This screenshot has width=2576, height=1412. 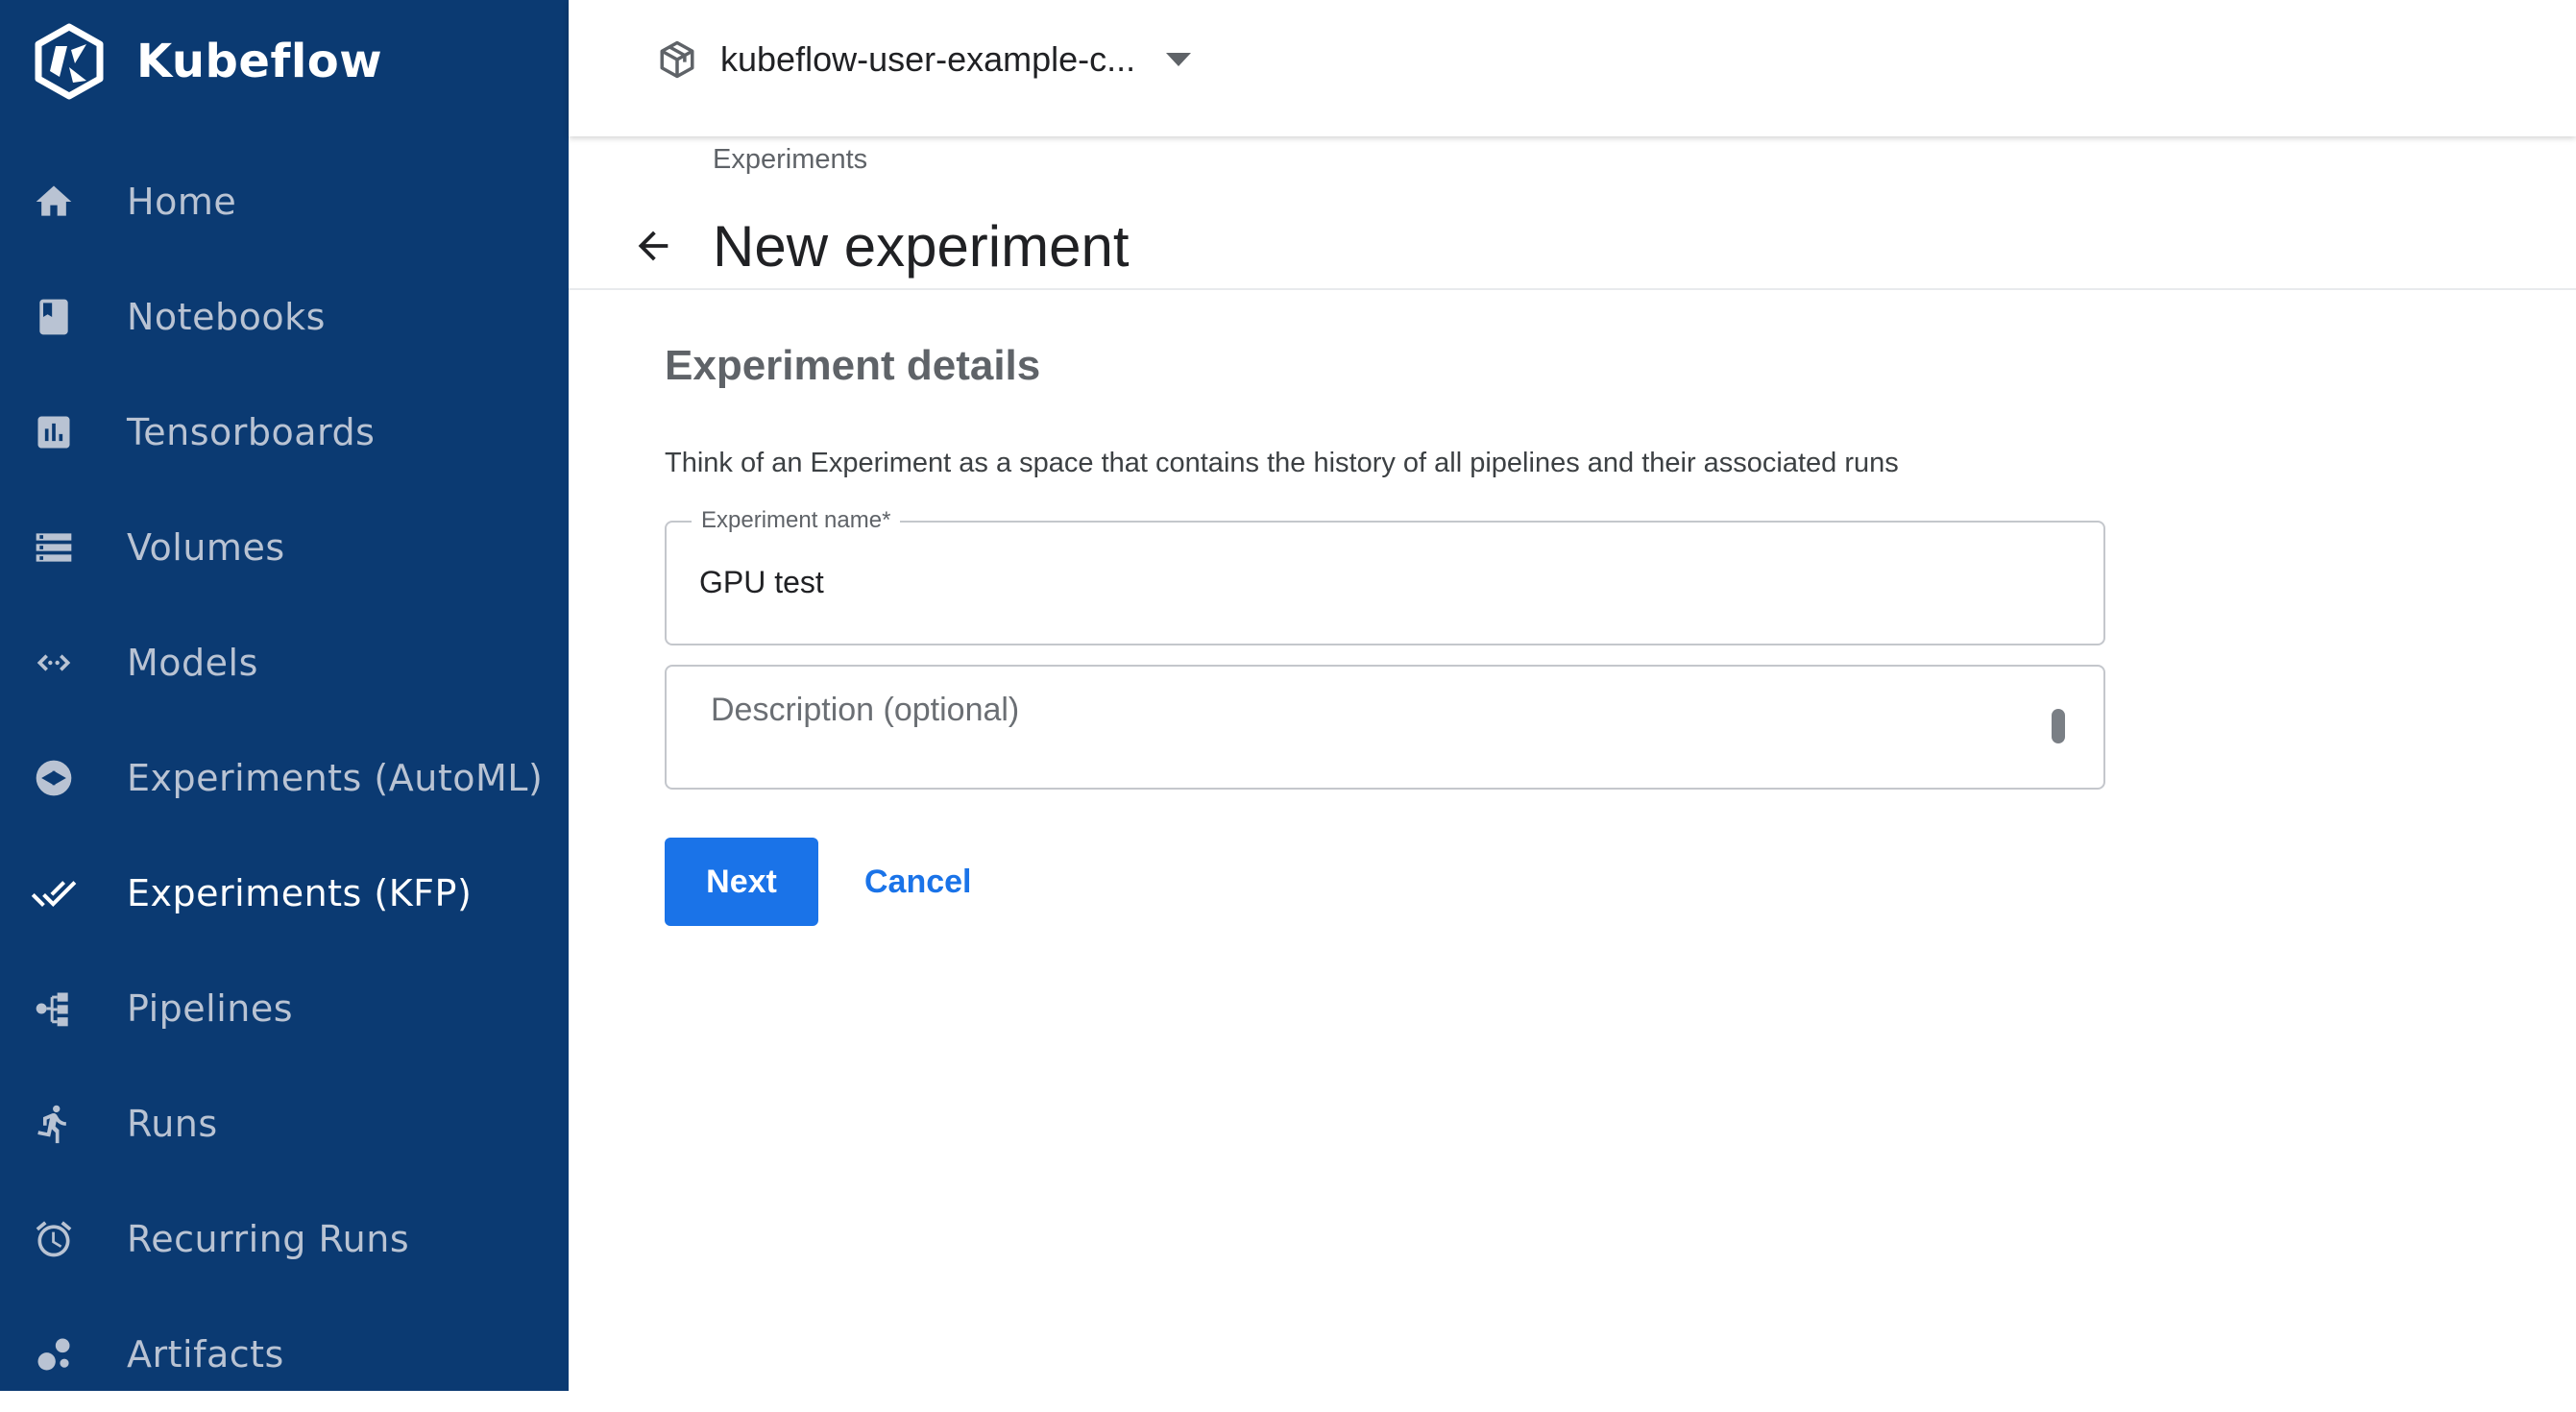 What do you see at coordinates (853, 365) in the screenshot?
I see `section-title: Experiment details` at bounding box center [853, 365].